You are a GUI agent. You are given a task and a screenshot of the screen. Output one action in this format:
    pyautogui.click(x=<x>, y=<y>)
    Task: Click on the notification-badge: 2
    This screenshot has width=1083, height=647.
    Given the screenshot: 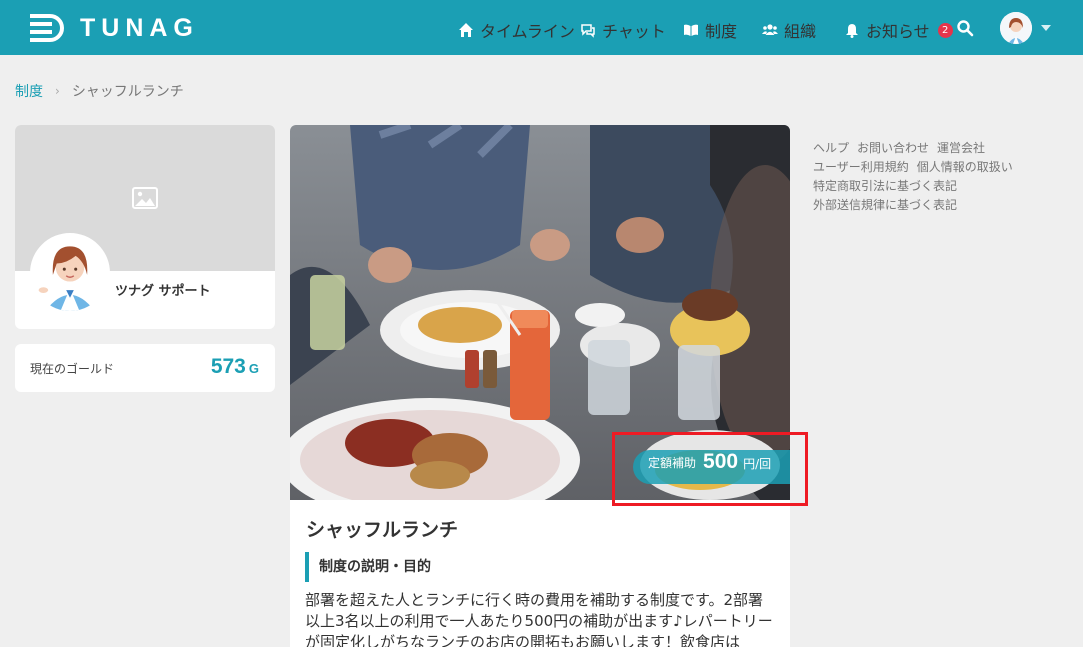 What is the action you would take?
    pyautogui.click(x=945, y=30)
    